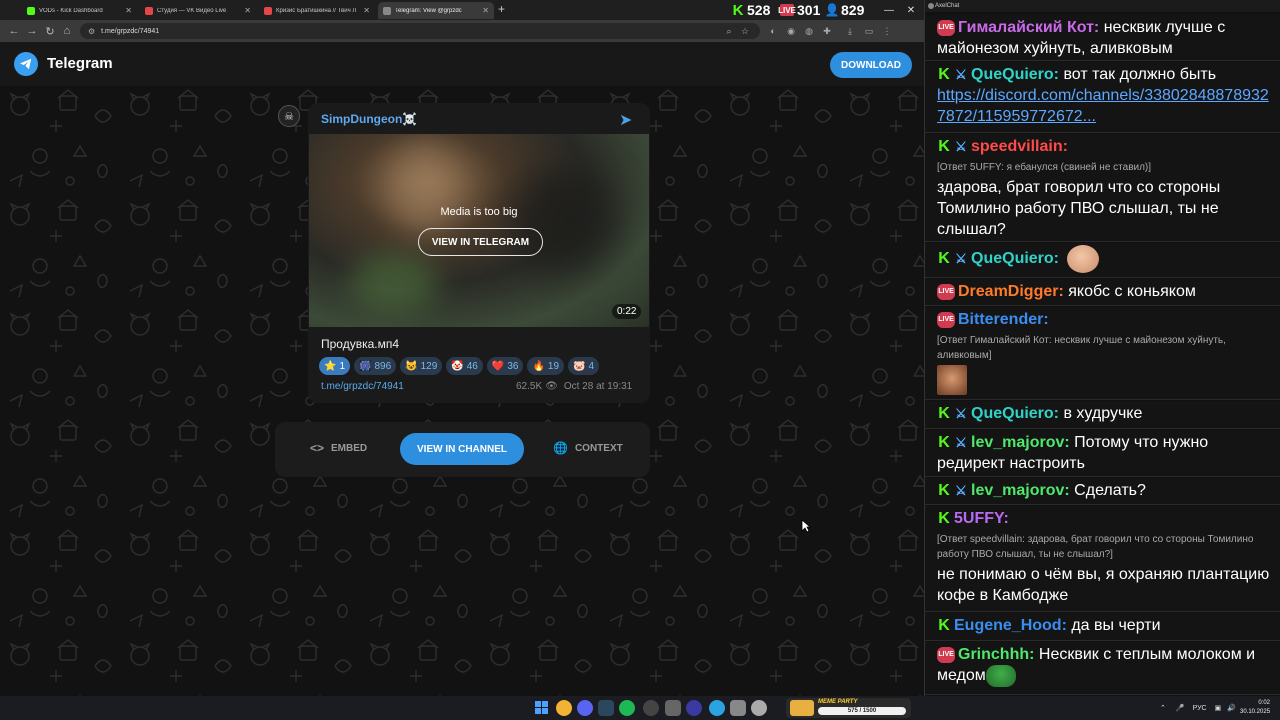 This screenshot has height=720, width=1280. Describe the element at coordinates (996, 654) in the screenshot. I see `chat-username: Grinchhh:` at that location.